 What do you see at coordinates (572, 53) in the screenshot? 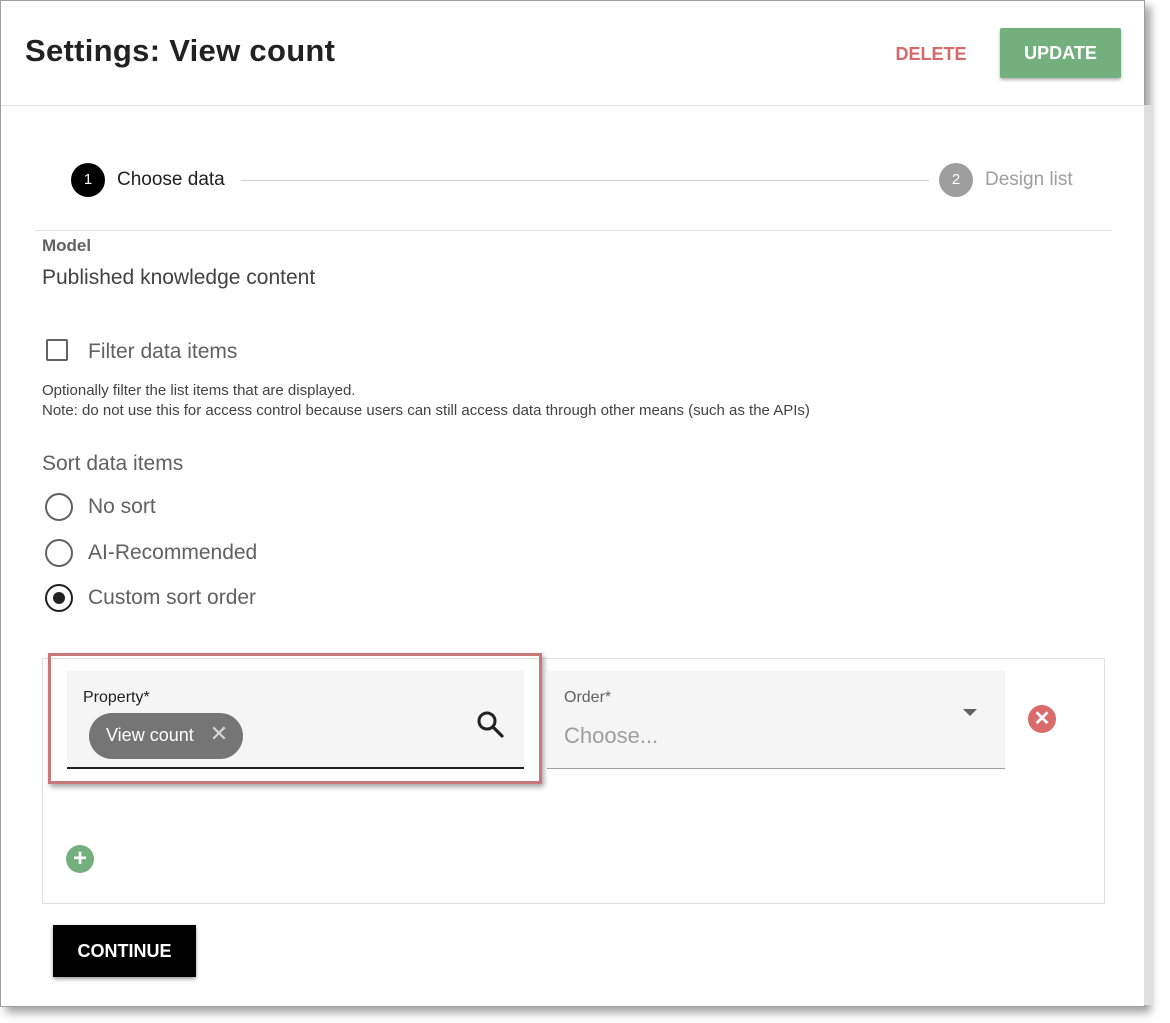
I see `dialog-header: Settings: View count DELETE UPDATE` at bounding box center [572, 53].